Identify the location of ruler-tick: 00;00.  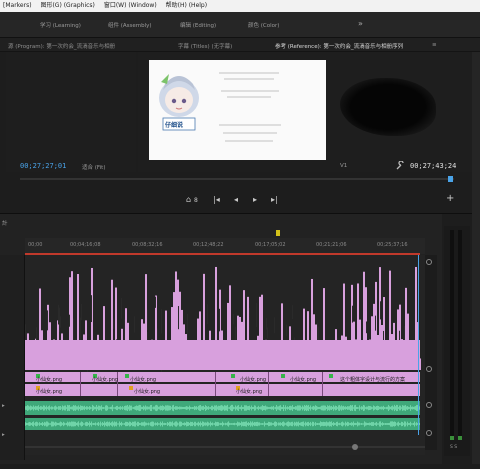
(35, 245).